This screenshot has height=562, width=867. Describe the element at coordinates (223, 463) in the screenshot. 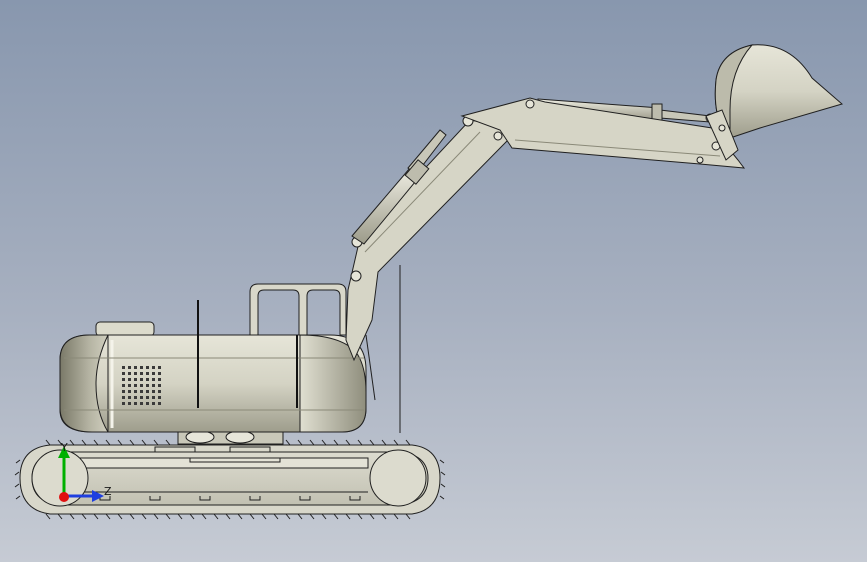

I see `track-side-frame` at that location.